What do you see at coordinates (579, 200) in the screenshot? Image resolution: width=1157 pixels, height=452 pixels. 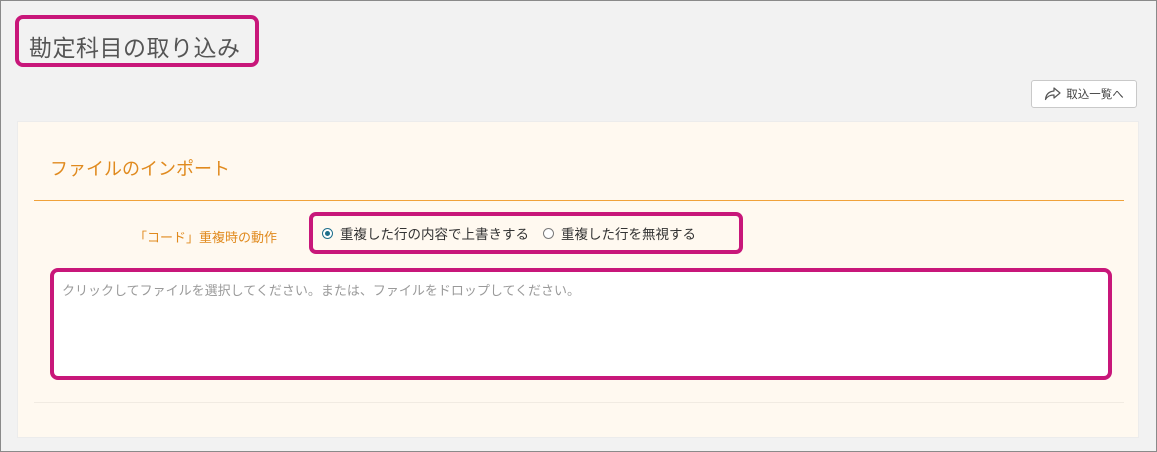 I see `panel-divider` at bounding box center [579, 200].